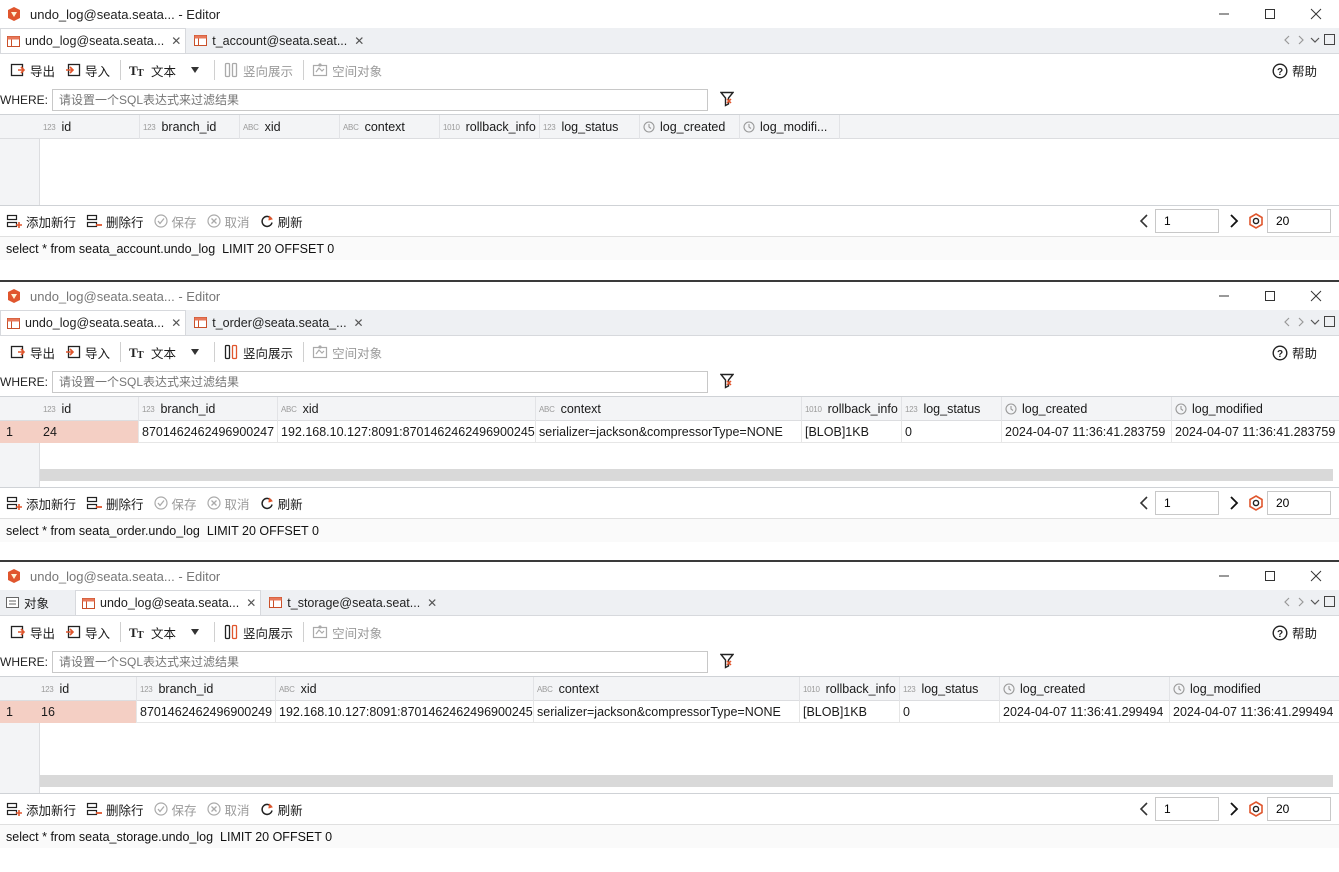 The width and height of the screenshot is (1339, 872). I want to click on table-cell: 192.168.10.127:8091:8701462462496900245, so click(407, 432).